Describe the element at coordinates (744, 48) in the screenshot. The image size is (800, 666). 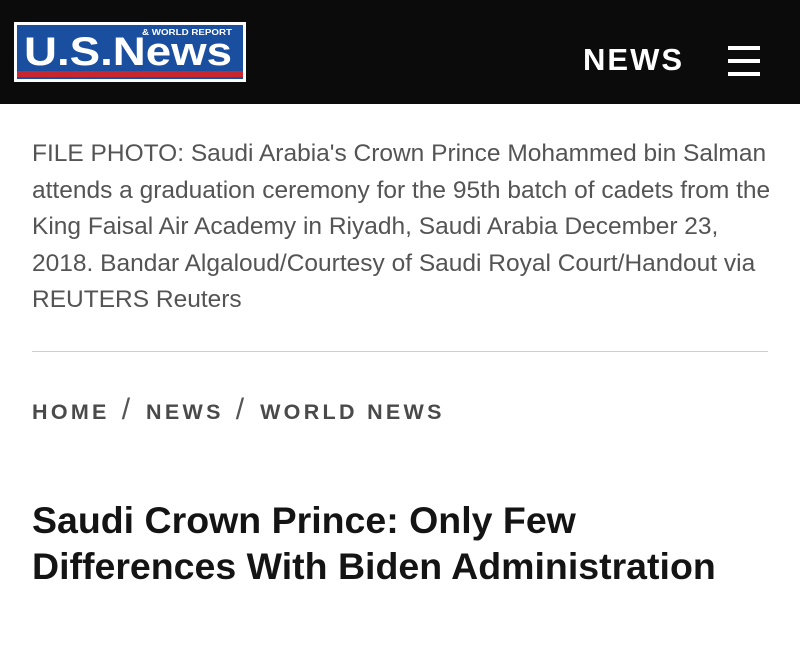
I see `menu-bar-top` at that location.